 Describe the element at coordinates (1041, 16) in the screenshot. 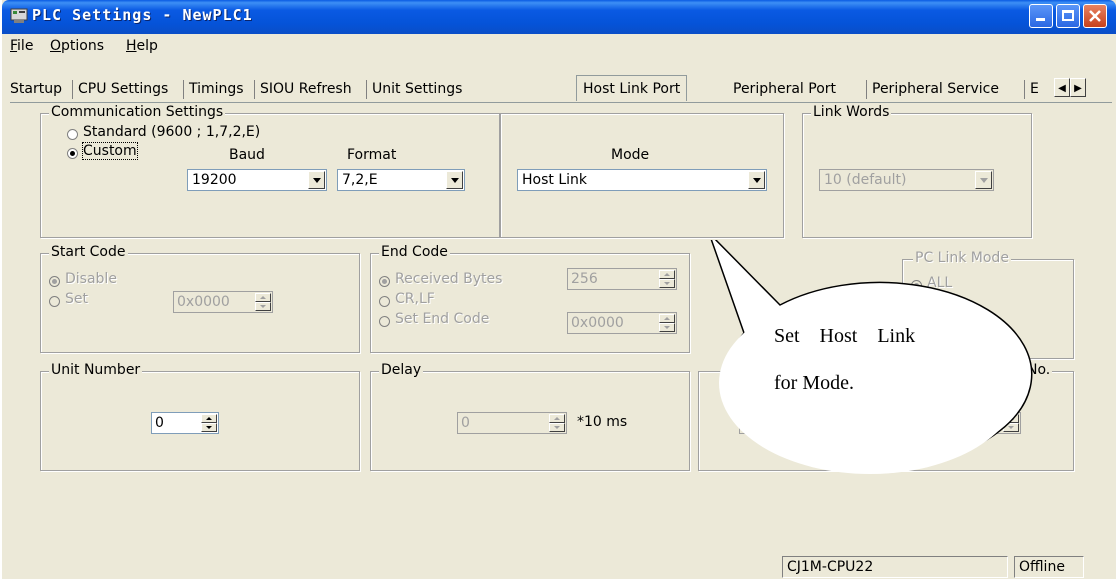

I see `minimize-button` at that location.